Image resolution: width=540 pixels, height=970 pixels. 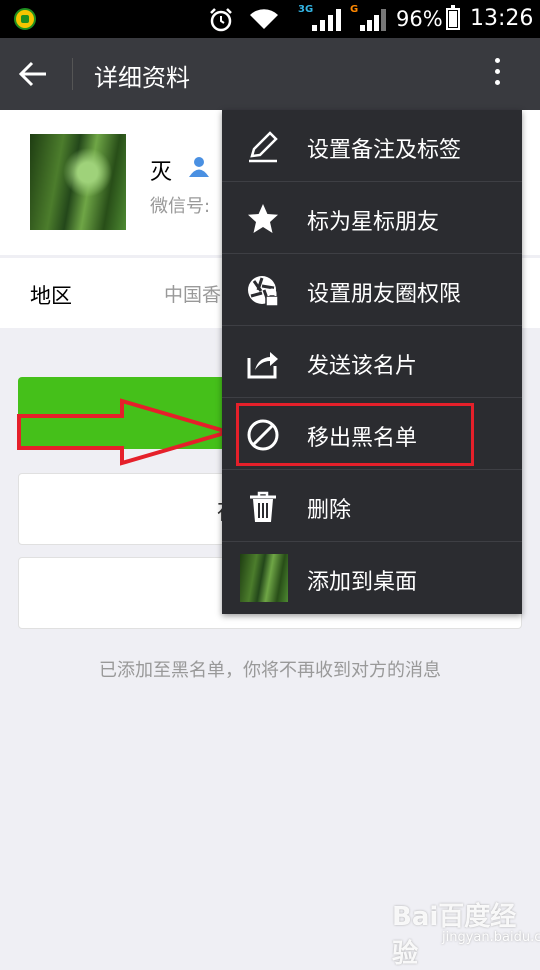 I want to click on aperture-lock-icon, so click(x=263, y=291).